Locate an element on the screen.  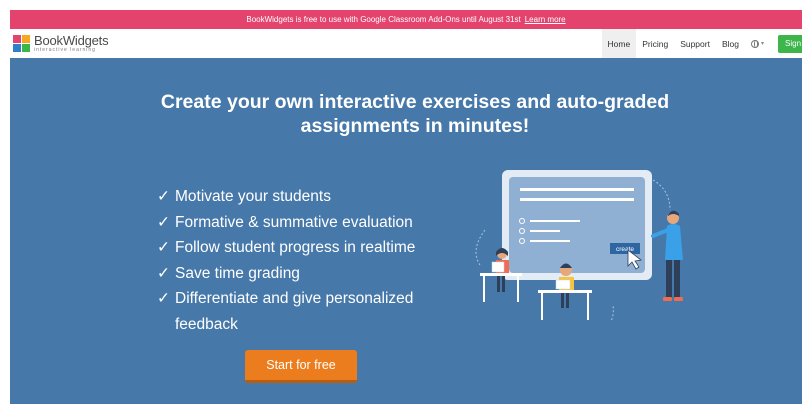
globe-icon is located at coordinates (754, 43).